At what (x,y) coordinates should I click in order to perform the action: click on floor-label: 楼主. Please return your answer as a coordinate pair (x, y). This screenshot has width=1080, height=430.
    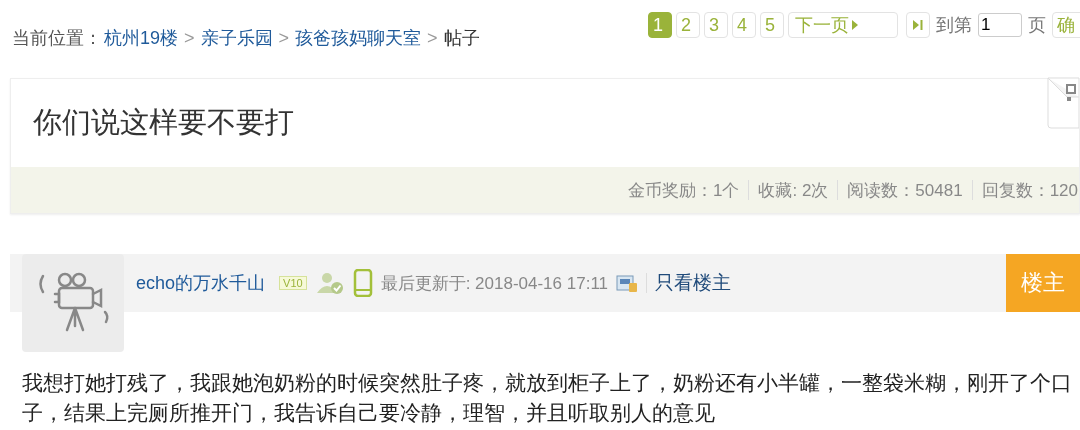
    Looking at the image, I should click on (1043, 283).